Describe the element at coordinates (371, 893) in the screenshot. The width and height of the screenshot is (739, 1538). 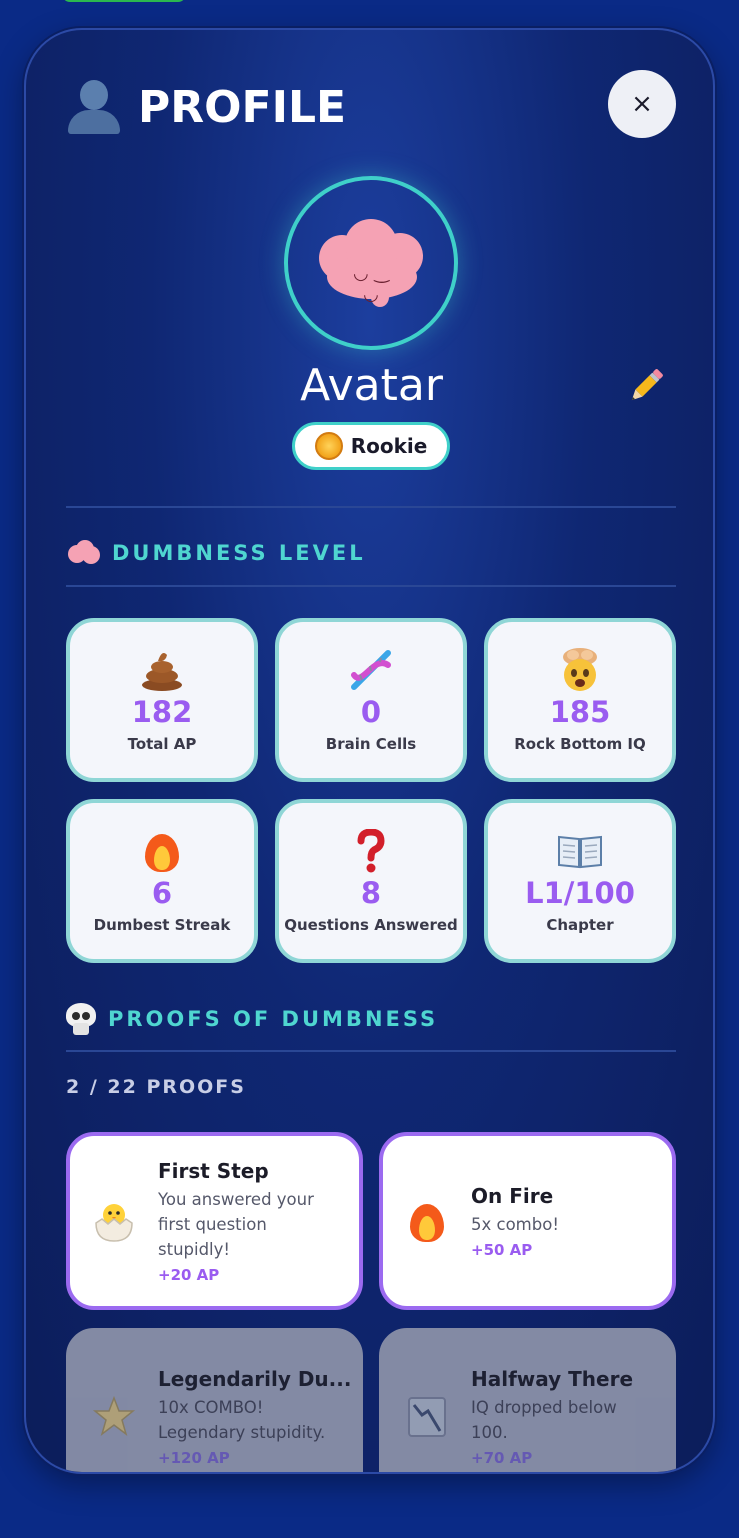
I see `stat-value: 8` at that location.